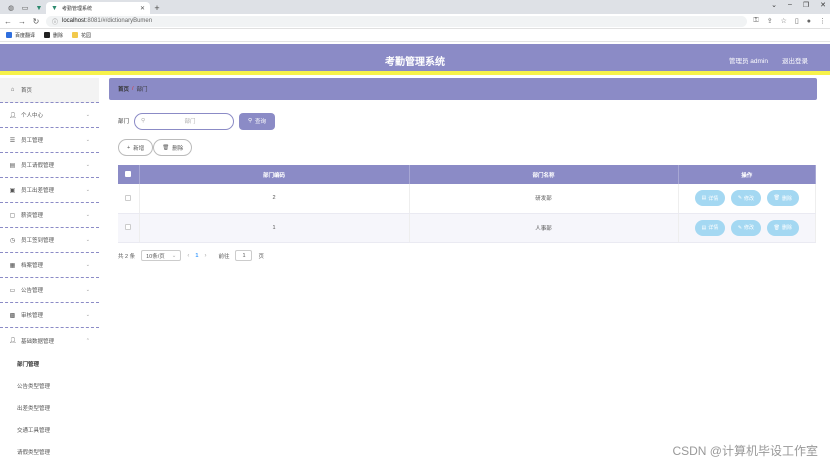 This screenshot has width=830, height=465. I want to click on sidebar-subitem-vehicle: 交通工具管理, so click(49, 430).